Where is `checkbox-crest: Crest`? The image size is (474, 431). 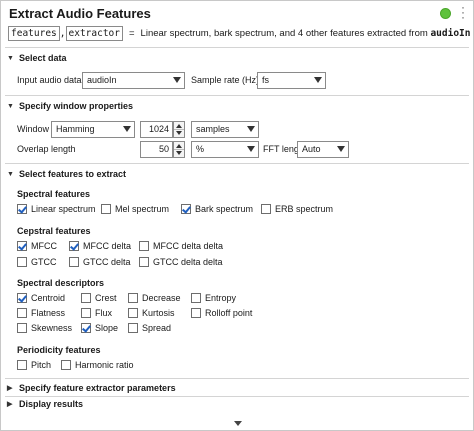
checkbox-crest: Crest is located at coordinates (99, 298).